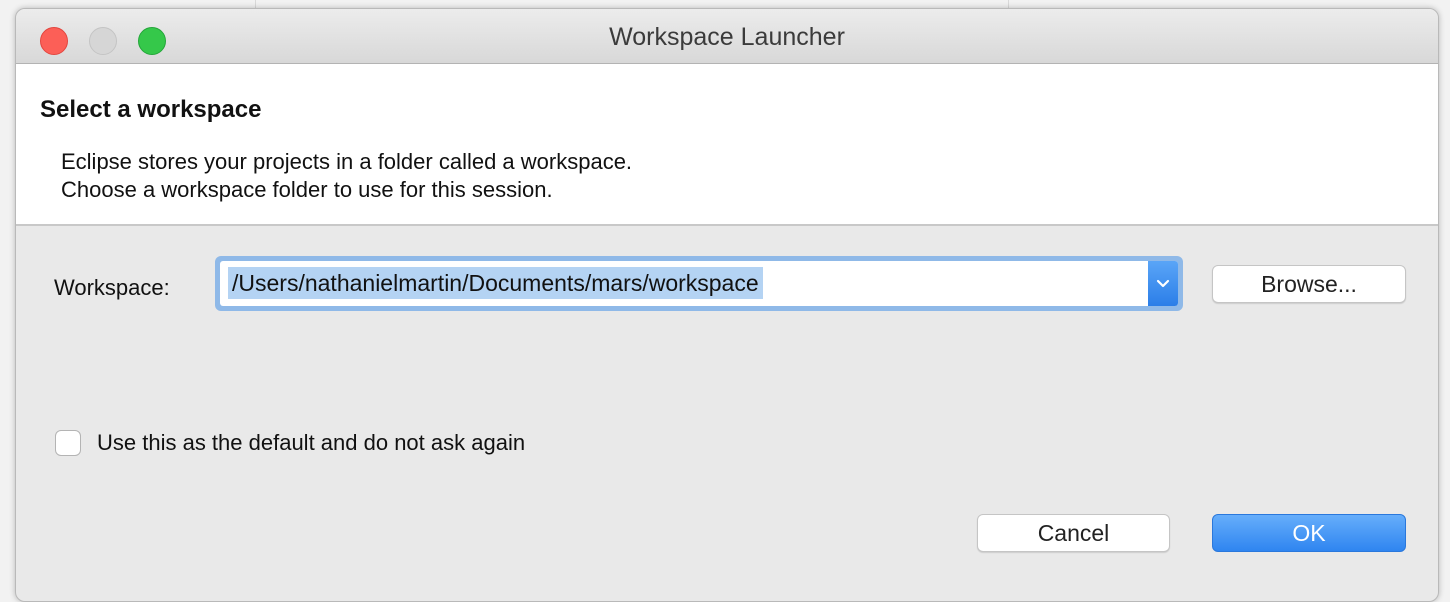 This screenshot has height=602, width=1450. I want to click on header-title: Select a workspace, so click(151, 109).